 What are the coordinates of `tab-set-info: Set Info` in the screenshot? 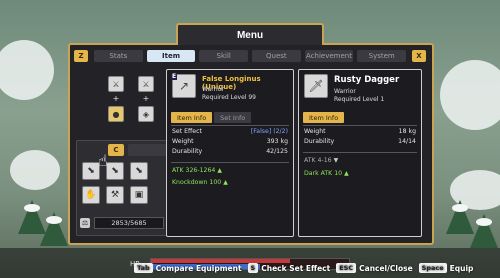 It's located at (233, 117).